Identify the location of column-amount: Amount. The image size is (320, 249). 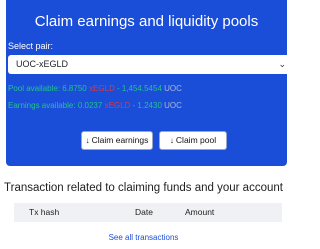
(200, 212).